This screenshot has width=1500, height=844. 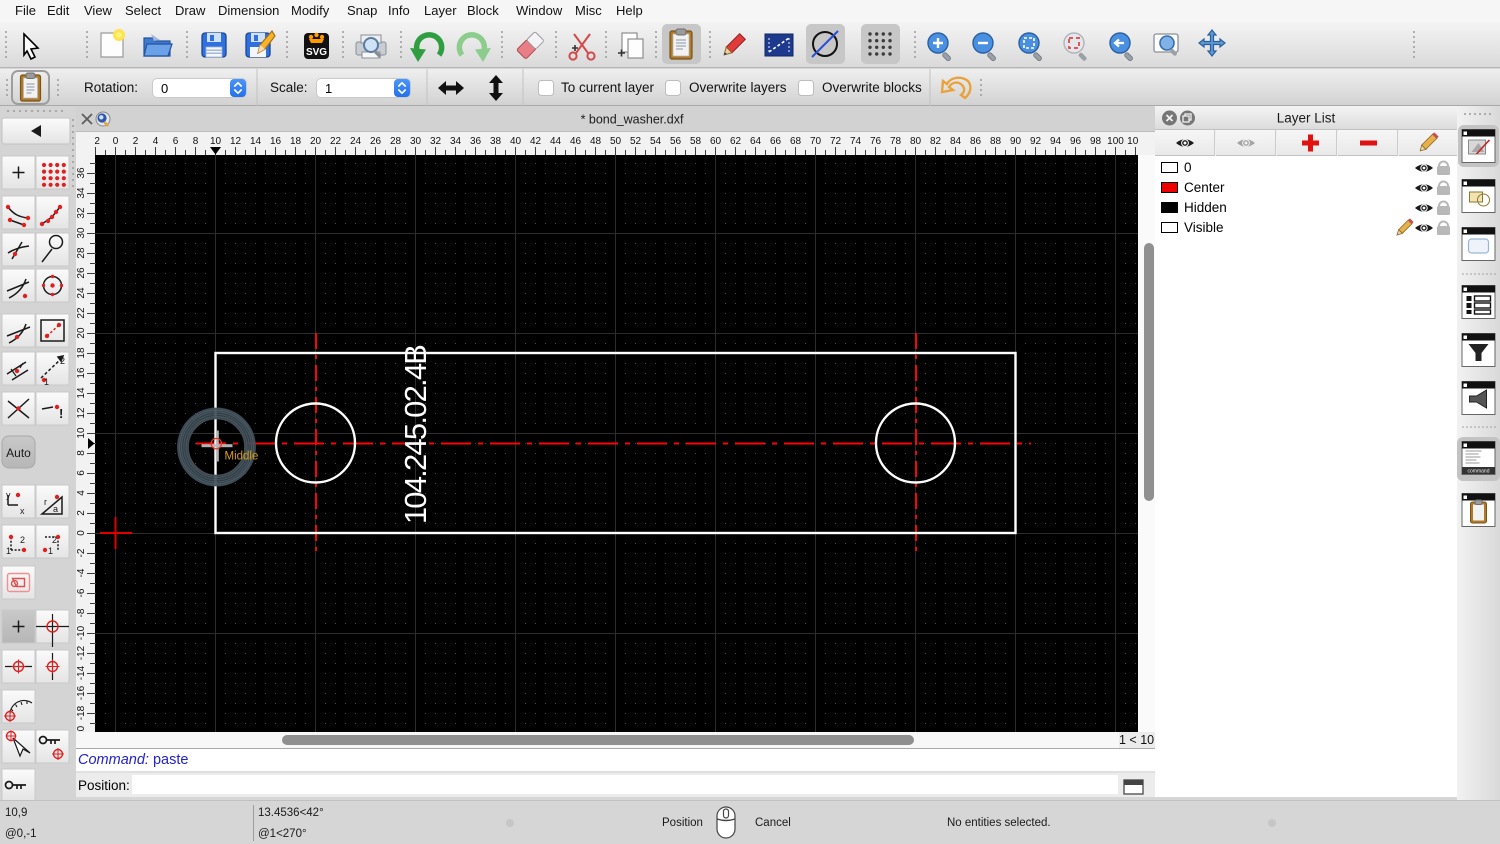 What do you see at coordinates (776, 141) in the screenshot?
I see `svg-text: 66` at bounding box center [776, 141].